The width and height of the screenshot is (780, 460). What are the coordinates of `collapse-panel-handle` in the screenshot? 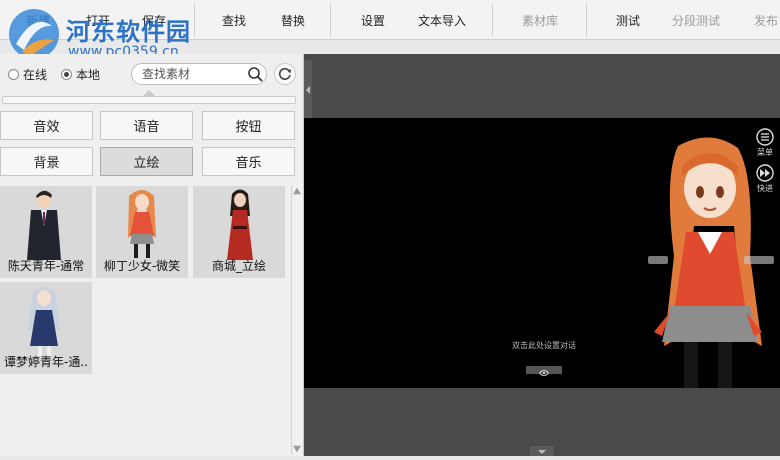 It's located at (308, 90).